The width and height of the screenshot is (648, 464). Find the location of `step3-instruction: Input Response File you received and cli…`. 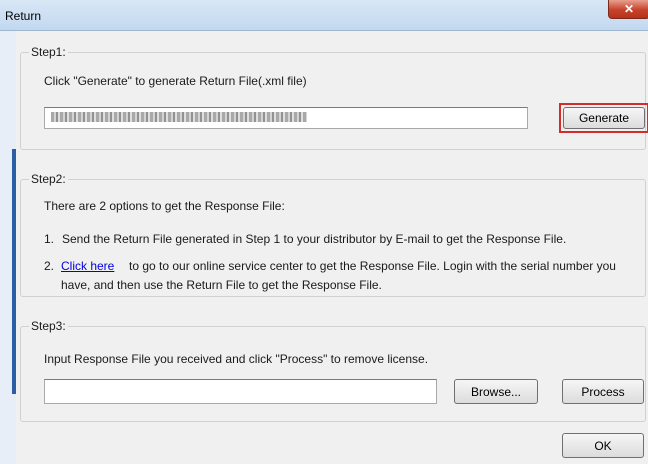

step3-instruction: Input Response File you received and cli… is located at coordinates (236, 359).